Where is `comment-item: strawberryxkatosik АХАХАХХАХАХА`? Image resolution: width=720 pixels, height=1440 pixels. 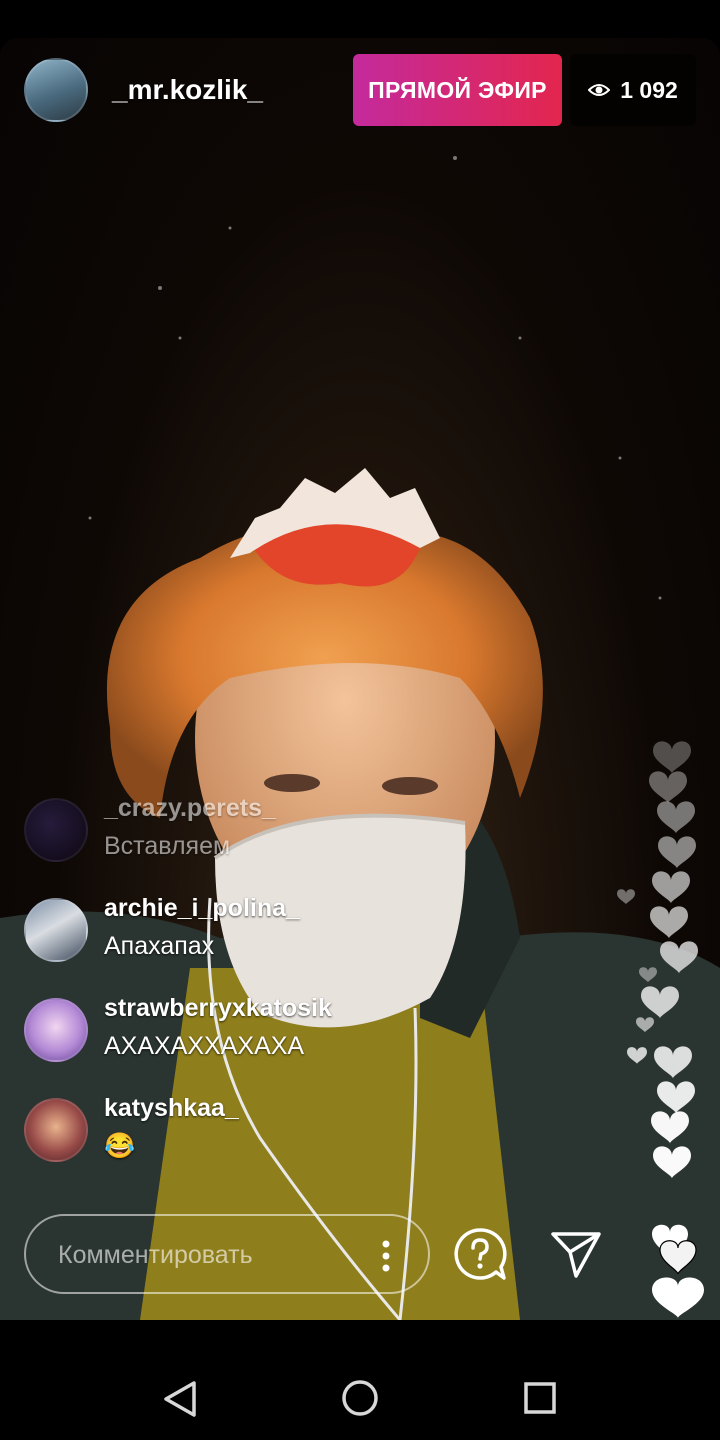 comment-item: strawberryxkatosik АХАХАХХАХАХА is located at coordinates (304, 1028).